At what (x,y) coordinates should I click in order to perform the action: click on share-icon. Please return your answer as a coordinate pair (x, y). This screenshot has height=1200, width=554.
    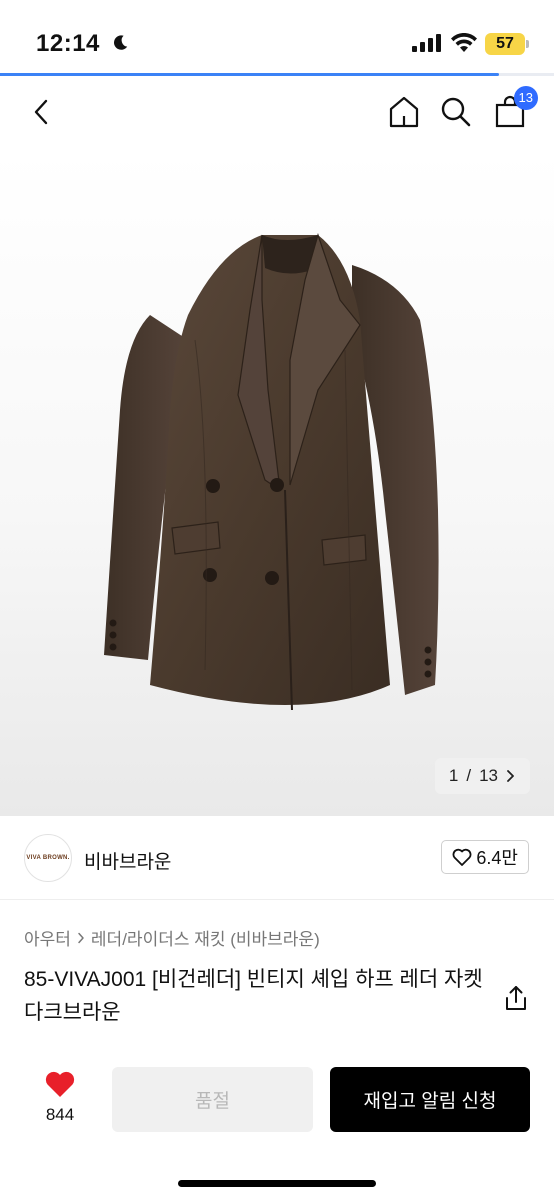
    Looking at the image, I should click on (516, 998).